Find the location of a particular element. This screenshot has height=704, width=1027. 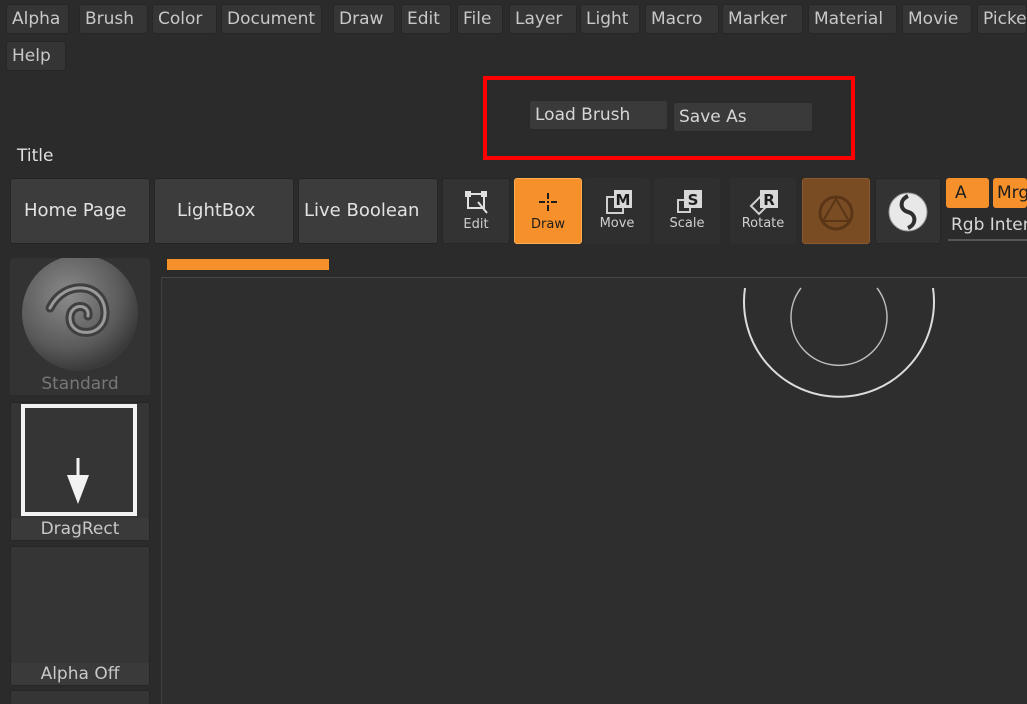

highlight-annotation is located at coordinates (669, 118).